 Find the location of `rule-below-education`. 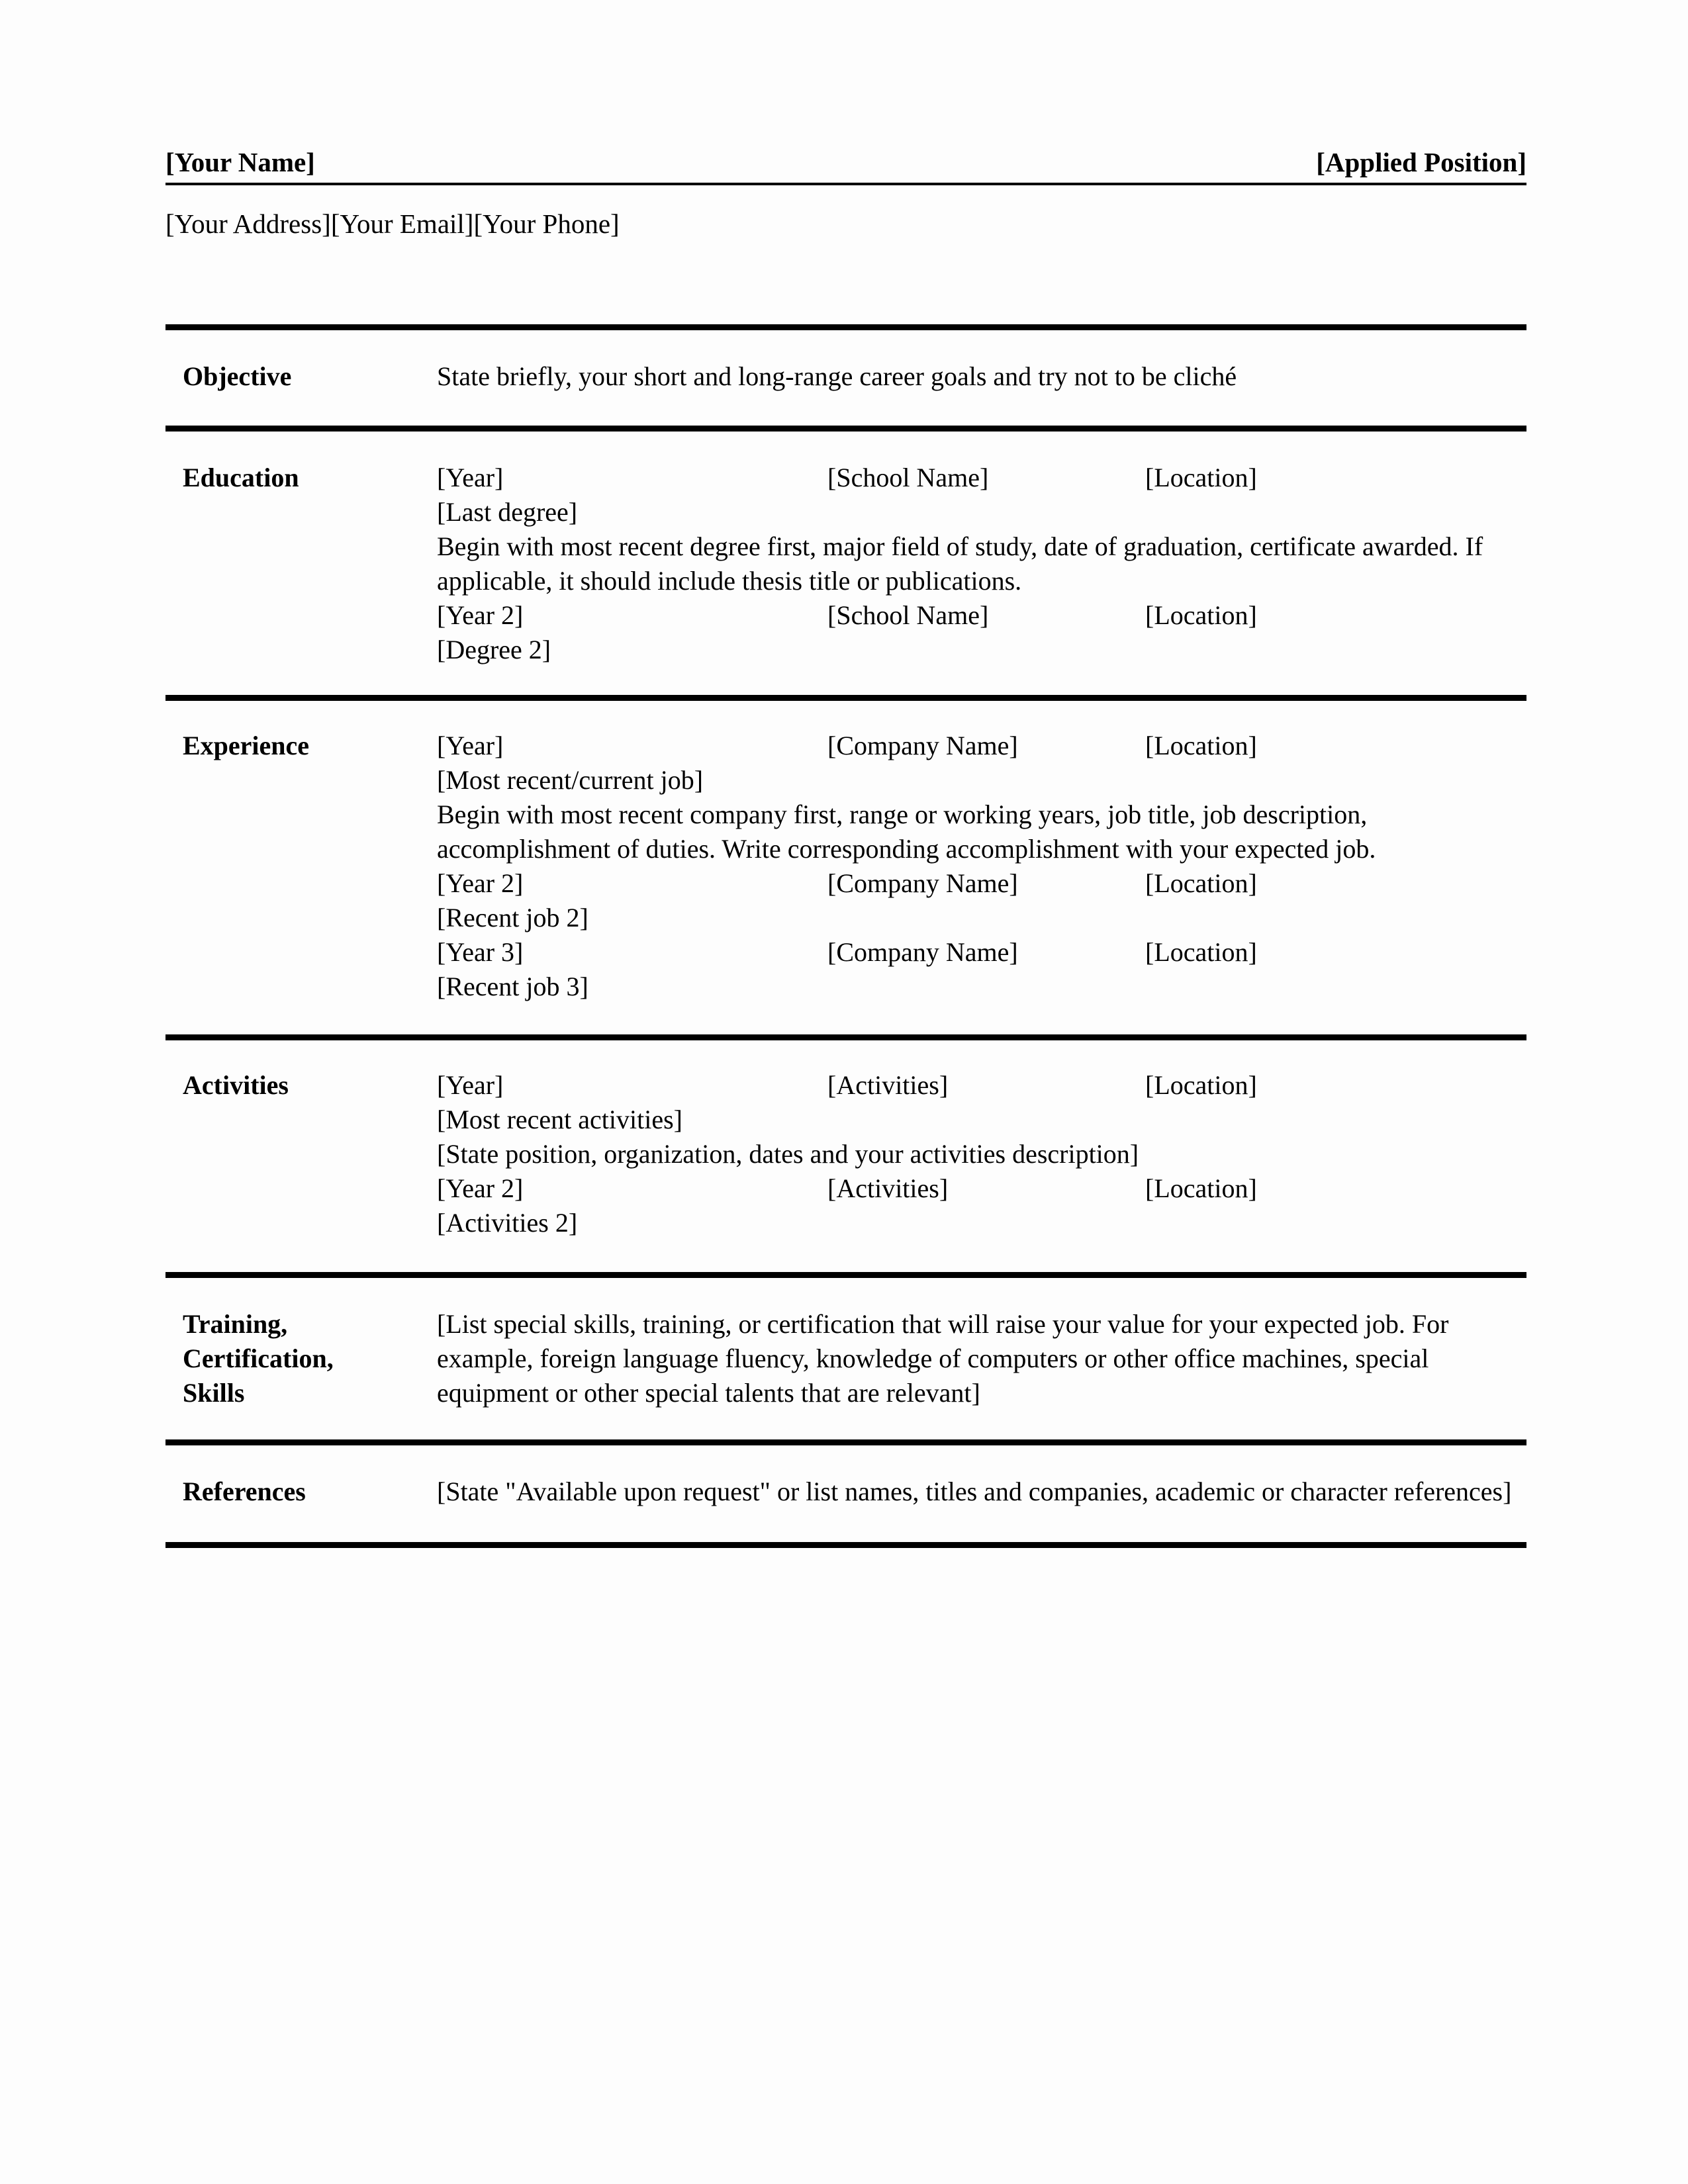

rule-below-education is located at coordinates (845, 698).